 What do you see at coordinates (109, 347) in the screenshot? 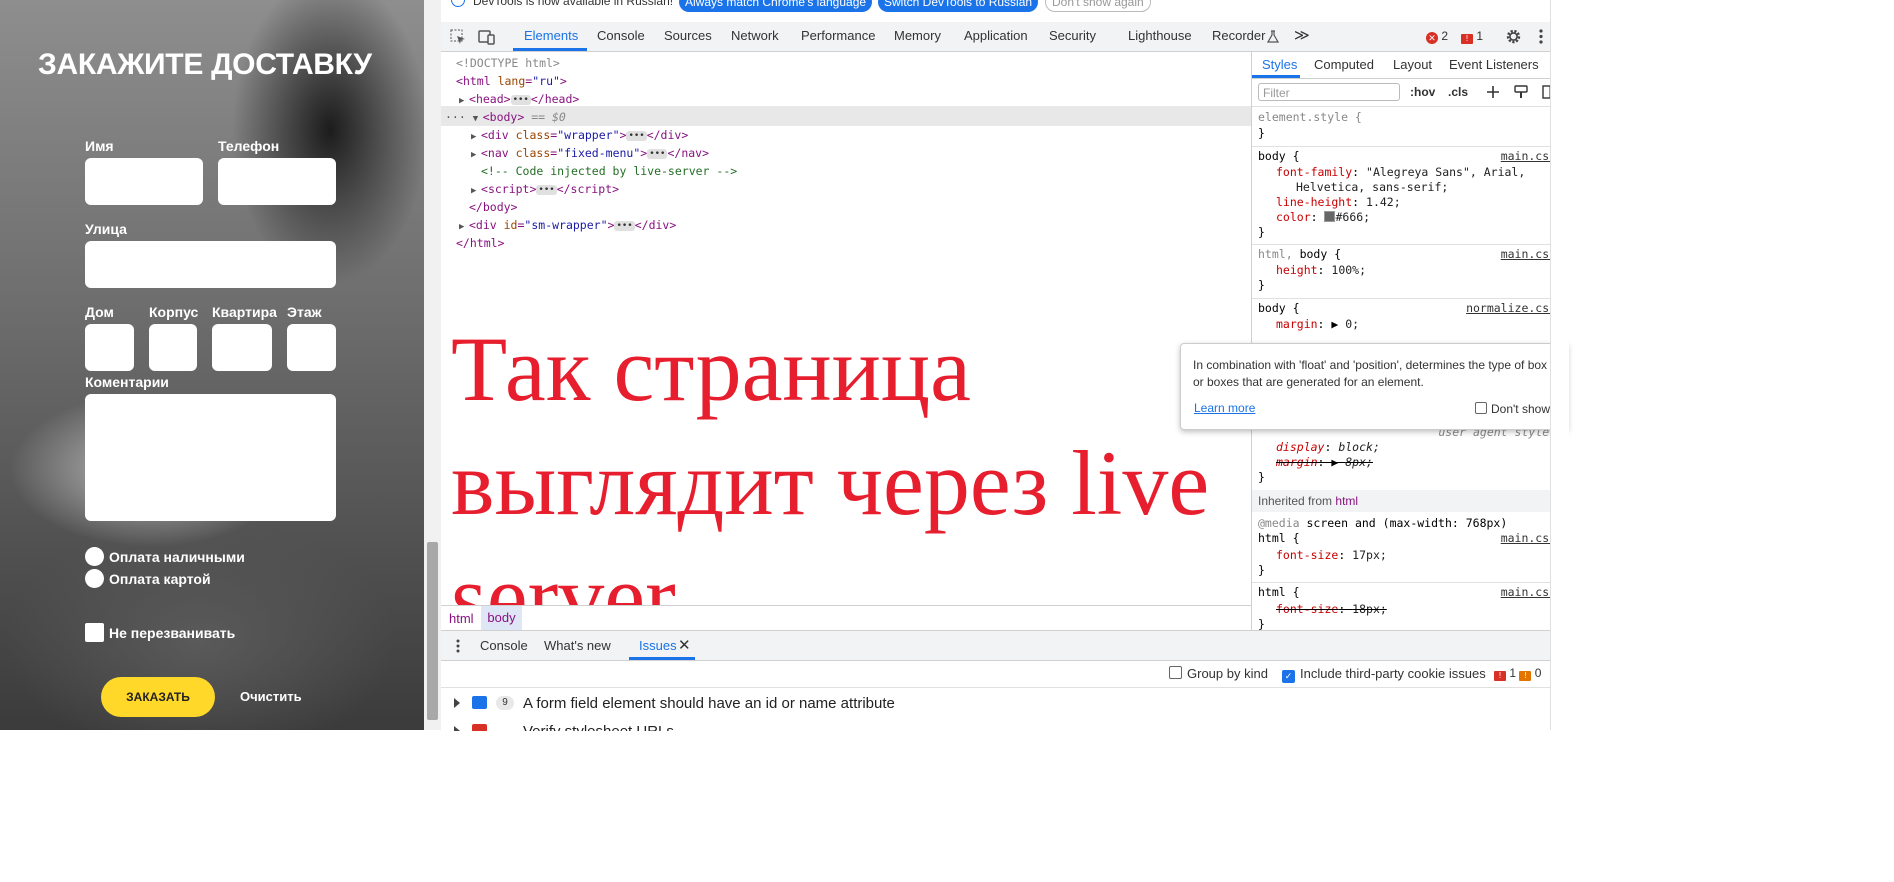
I see `house-input` at bounding box center [109, 347].